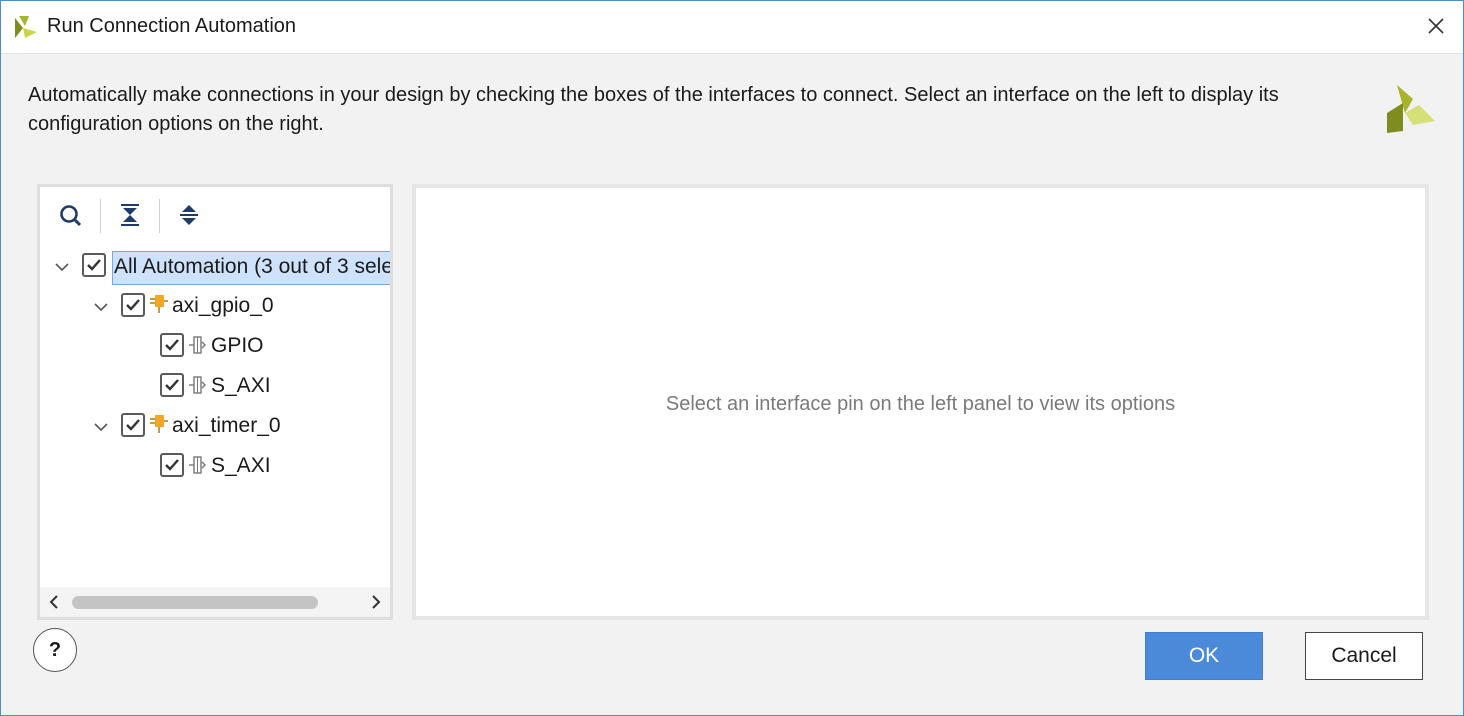 The image size is (1464, 716). What do you see at coordinates (172, 26) in the screenshot?
I see `window-title: Run Connection Automation` at bounding box center [172, 26].